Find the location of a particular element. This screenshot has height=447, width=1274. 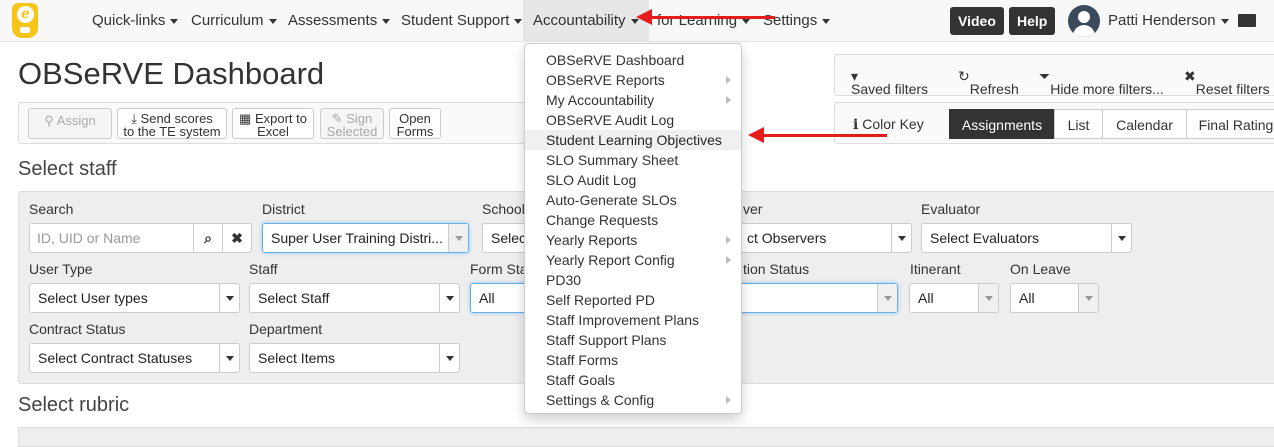

page-title: OBSeRVE Dashboard is located at coordinates (171, 73).